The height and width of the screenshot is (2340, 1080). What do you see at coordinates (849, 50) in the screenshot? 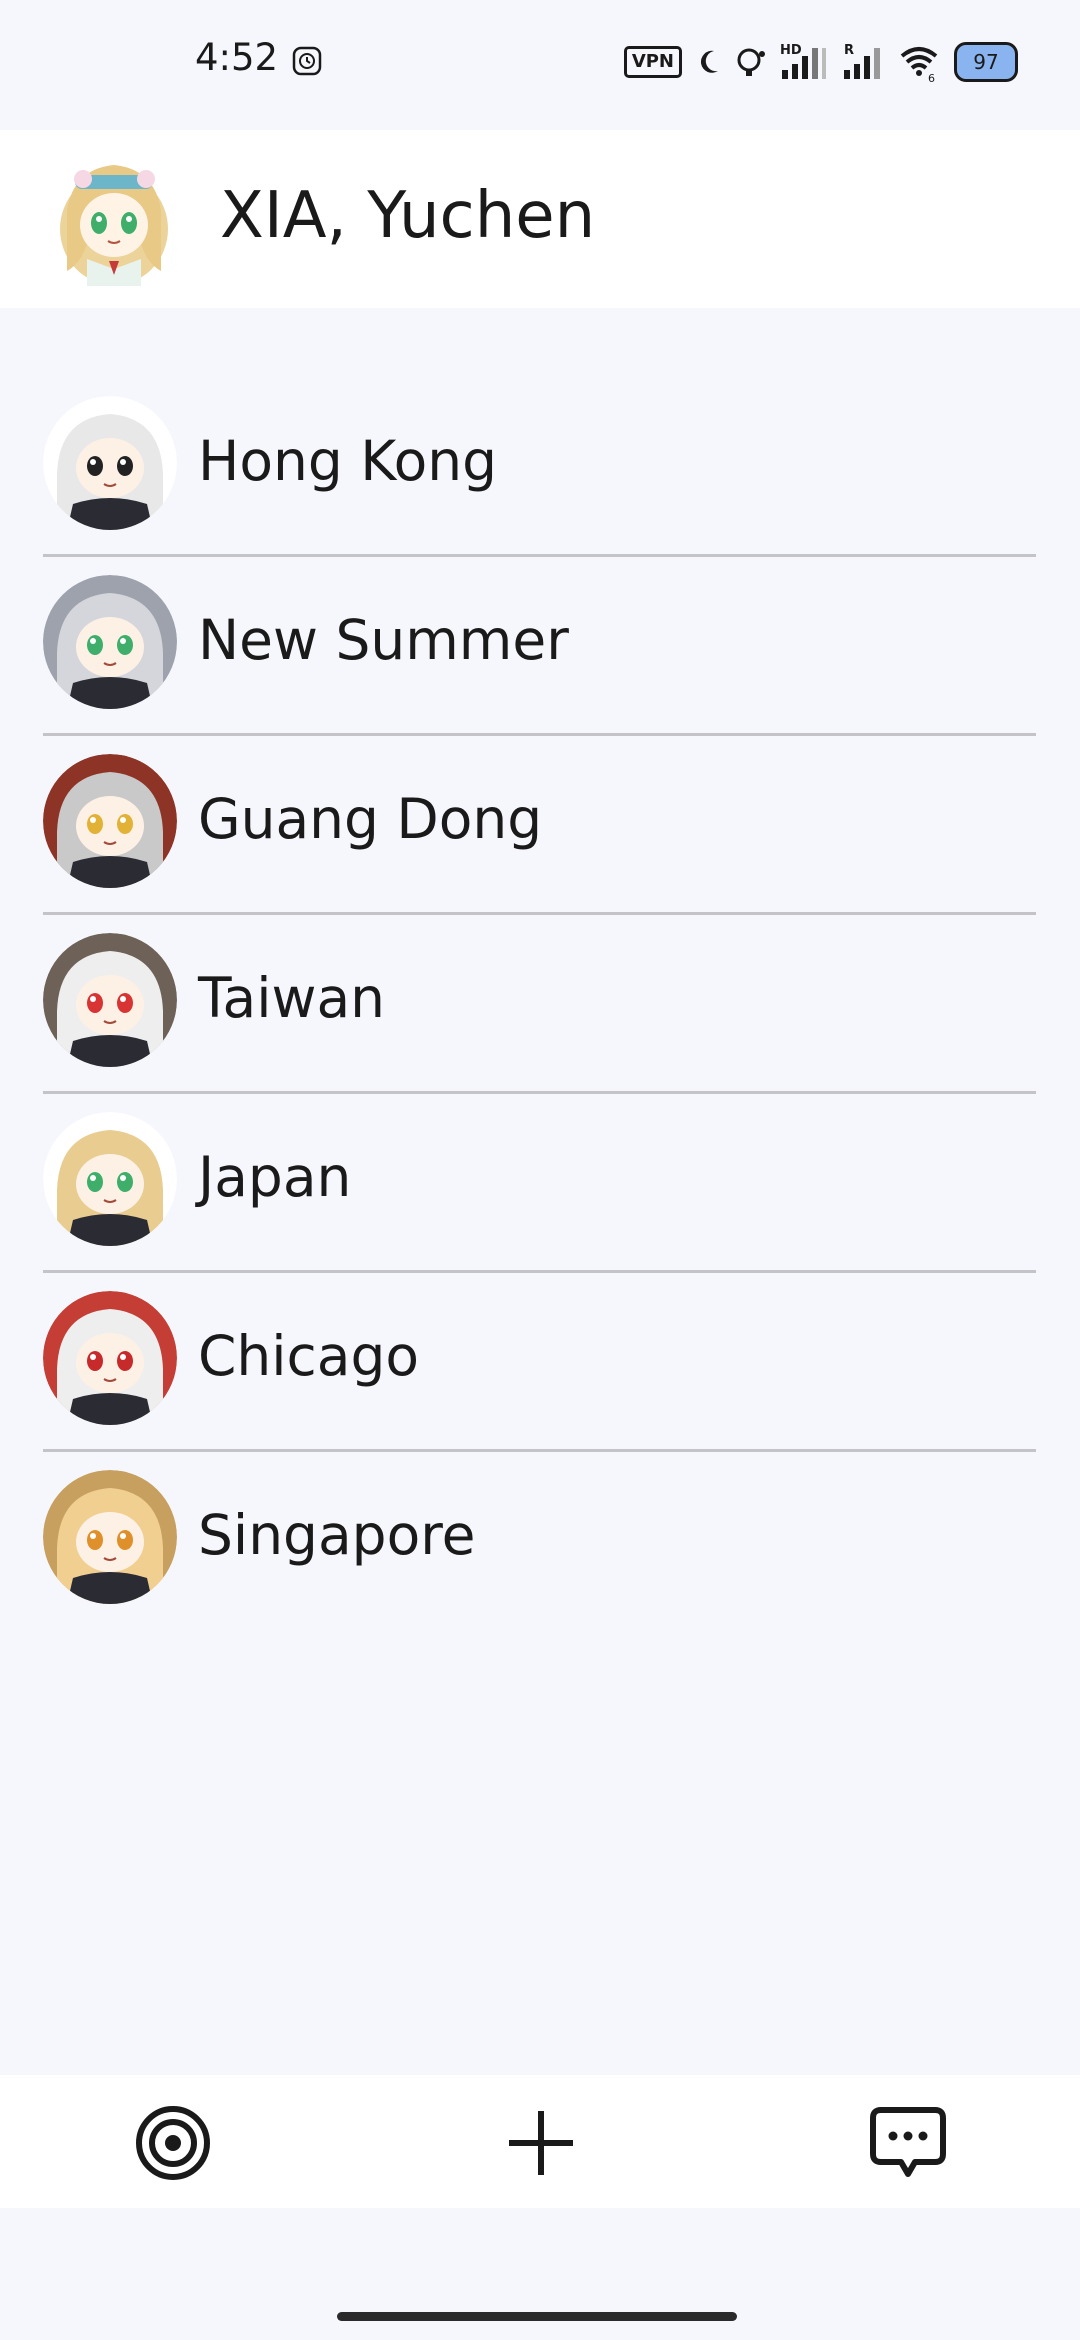
I see `svg-text: R` at bounding box center [849, 50].